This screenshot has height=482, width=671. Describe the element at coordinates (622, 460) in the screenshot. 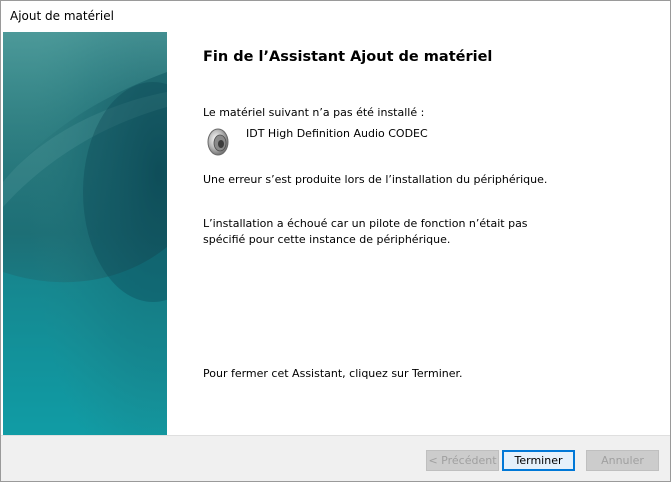

I see `cancel-button: Annuler` at that location.